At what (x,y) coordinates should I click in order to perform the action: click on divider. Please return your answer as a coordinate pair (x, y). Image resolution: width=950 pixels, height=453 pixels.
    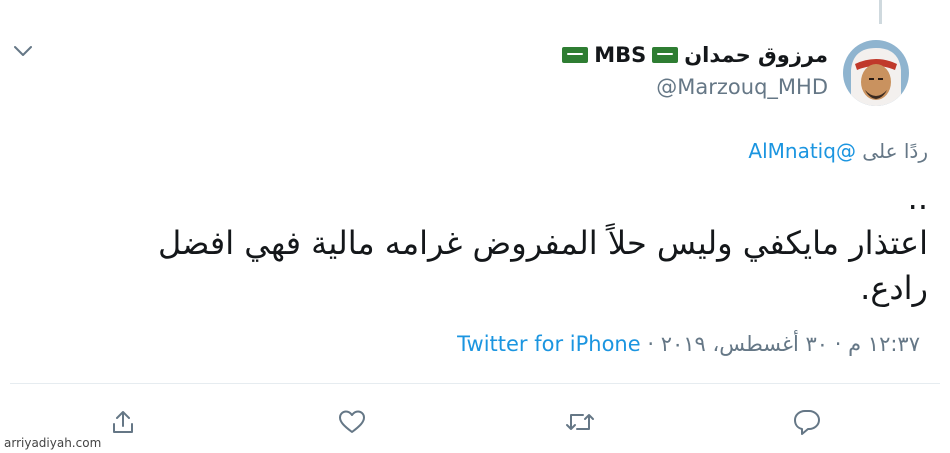
    Looking at the image, I should click on (475, 383).